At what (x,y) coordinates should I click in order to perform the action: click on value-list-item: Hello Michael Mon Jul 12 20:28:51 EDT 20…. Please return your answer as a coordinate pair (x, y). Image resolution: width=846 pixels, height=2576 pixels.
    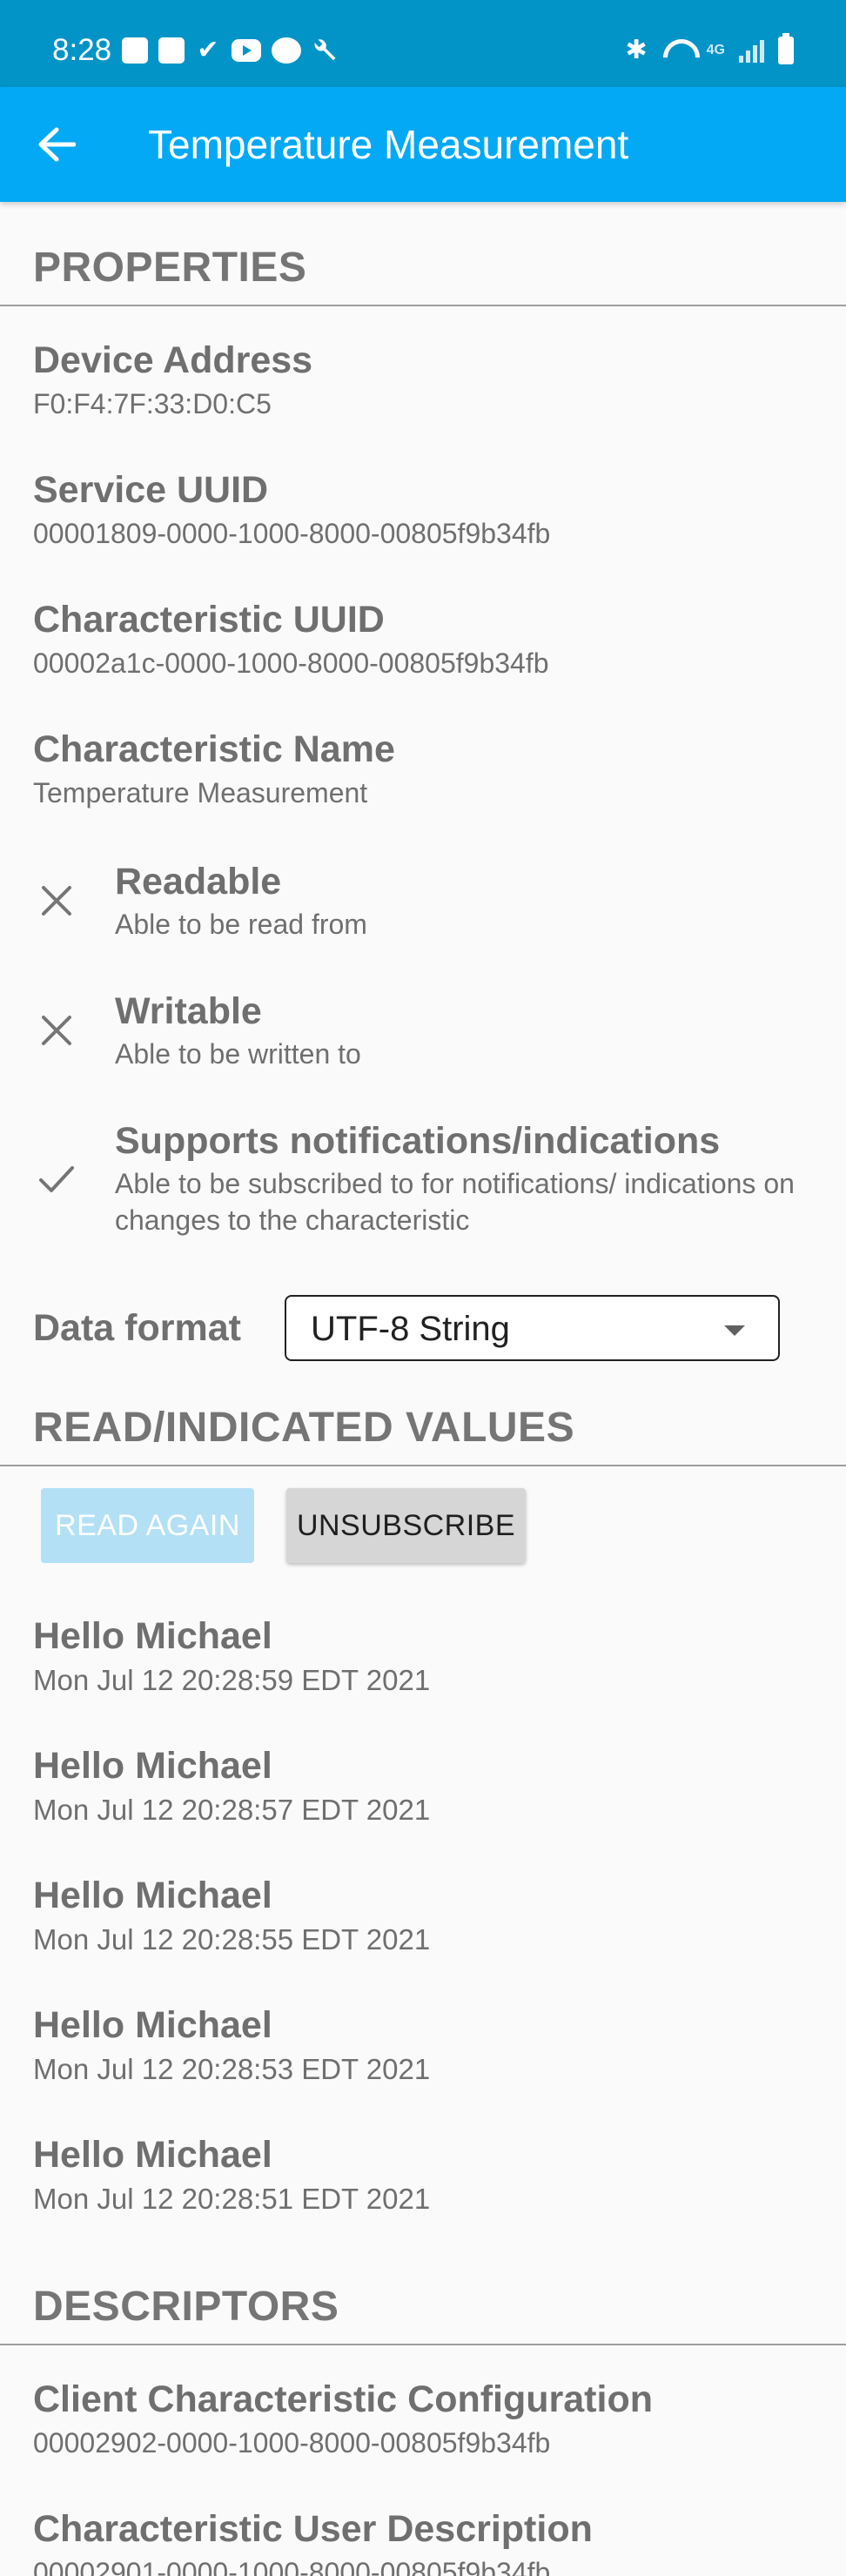
    Looking at the image, I should click on (424, 2174).